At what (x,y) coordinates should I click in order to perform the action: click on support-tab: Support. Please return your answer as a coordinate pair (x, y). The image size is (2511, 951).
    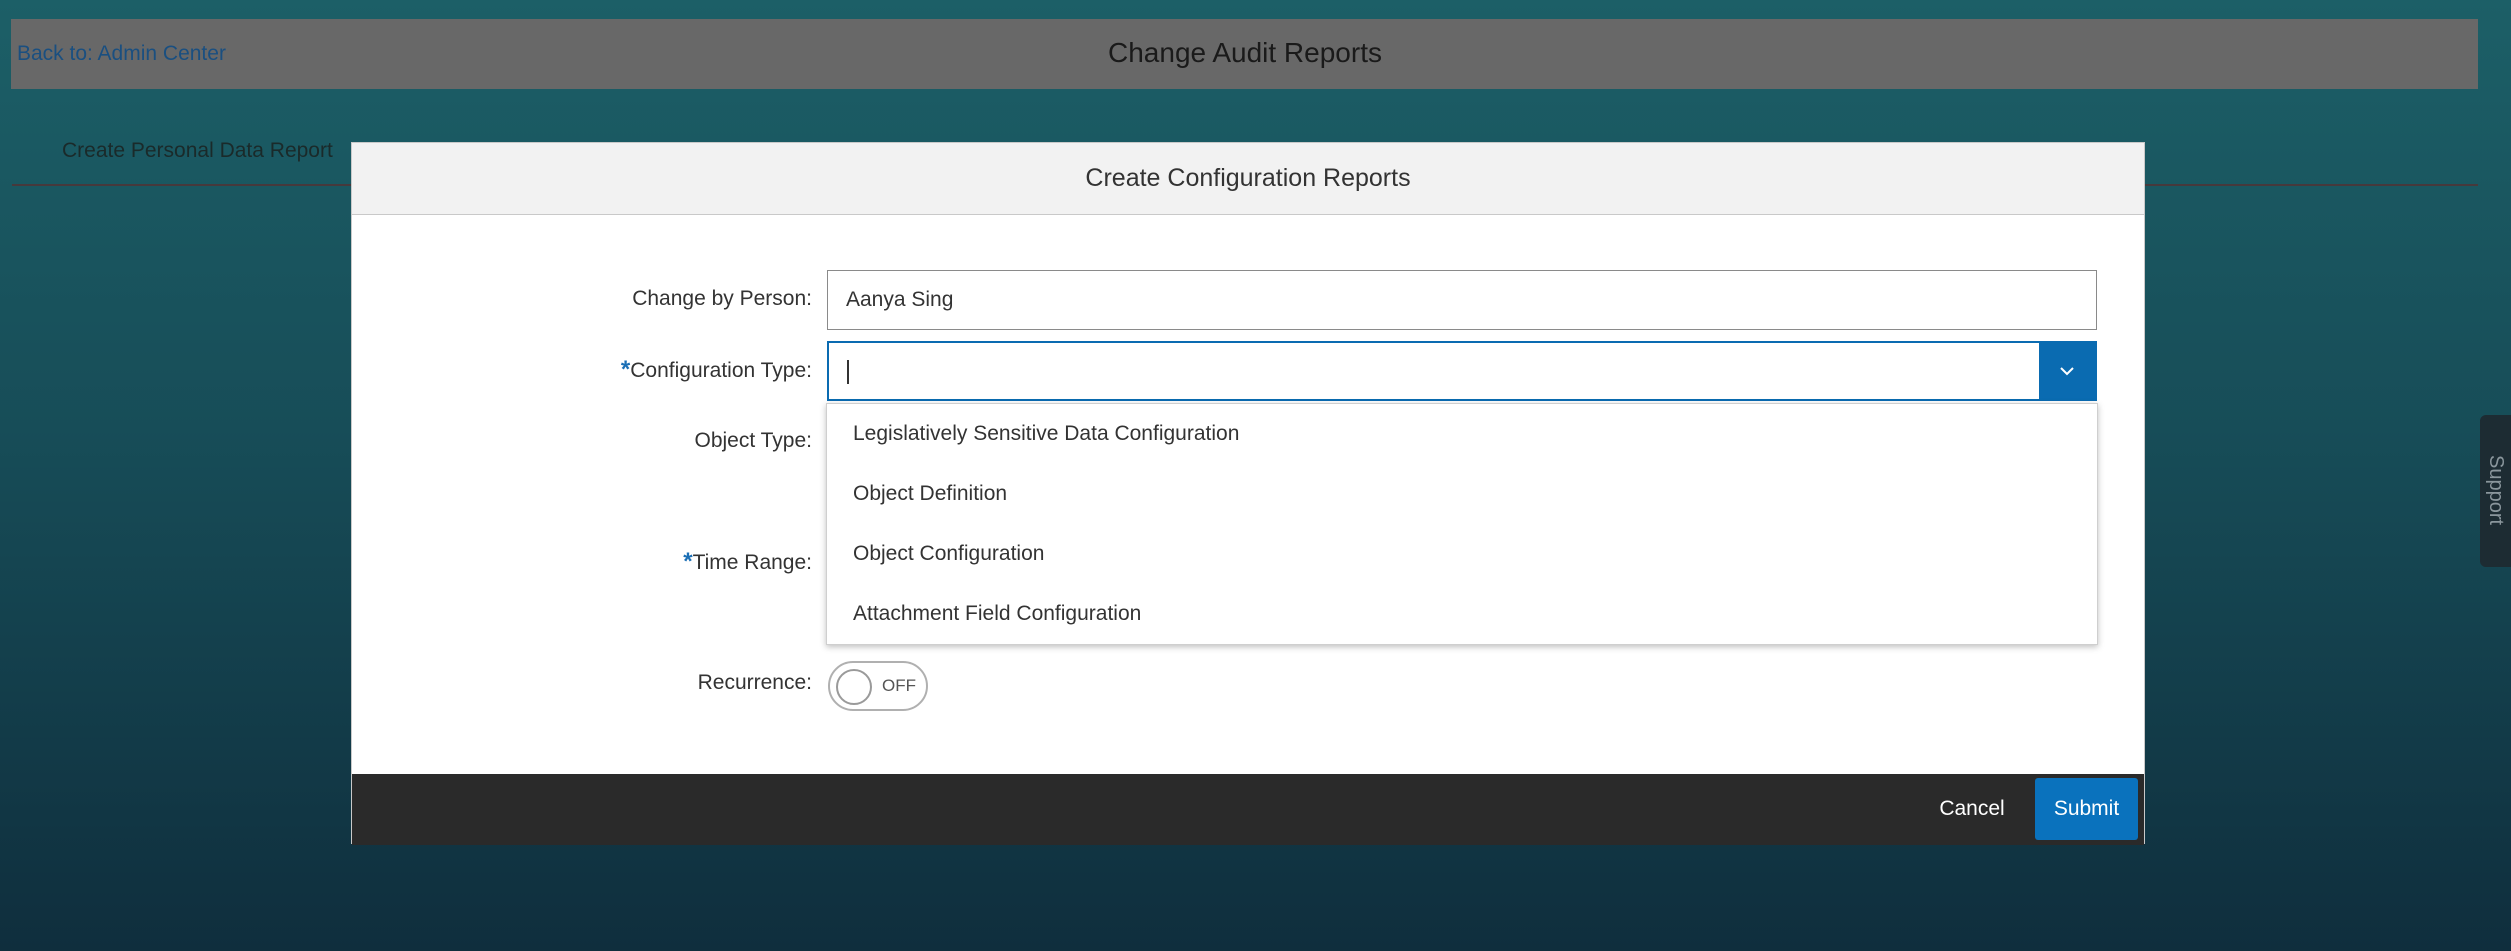
    Looking at the image, I should click on (2495, 491).